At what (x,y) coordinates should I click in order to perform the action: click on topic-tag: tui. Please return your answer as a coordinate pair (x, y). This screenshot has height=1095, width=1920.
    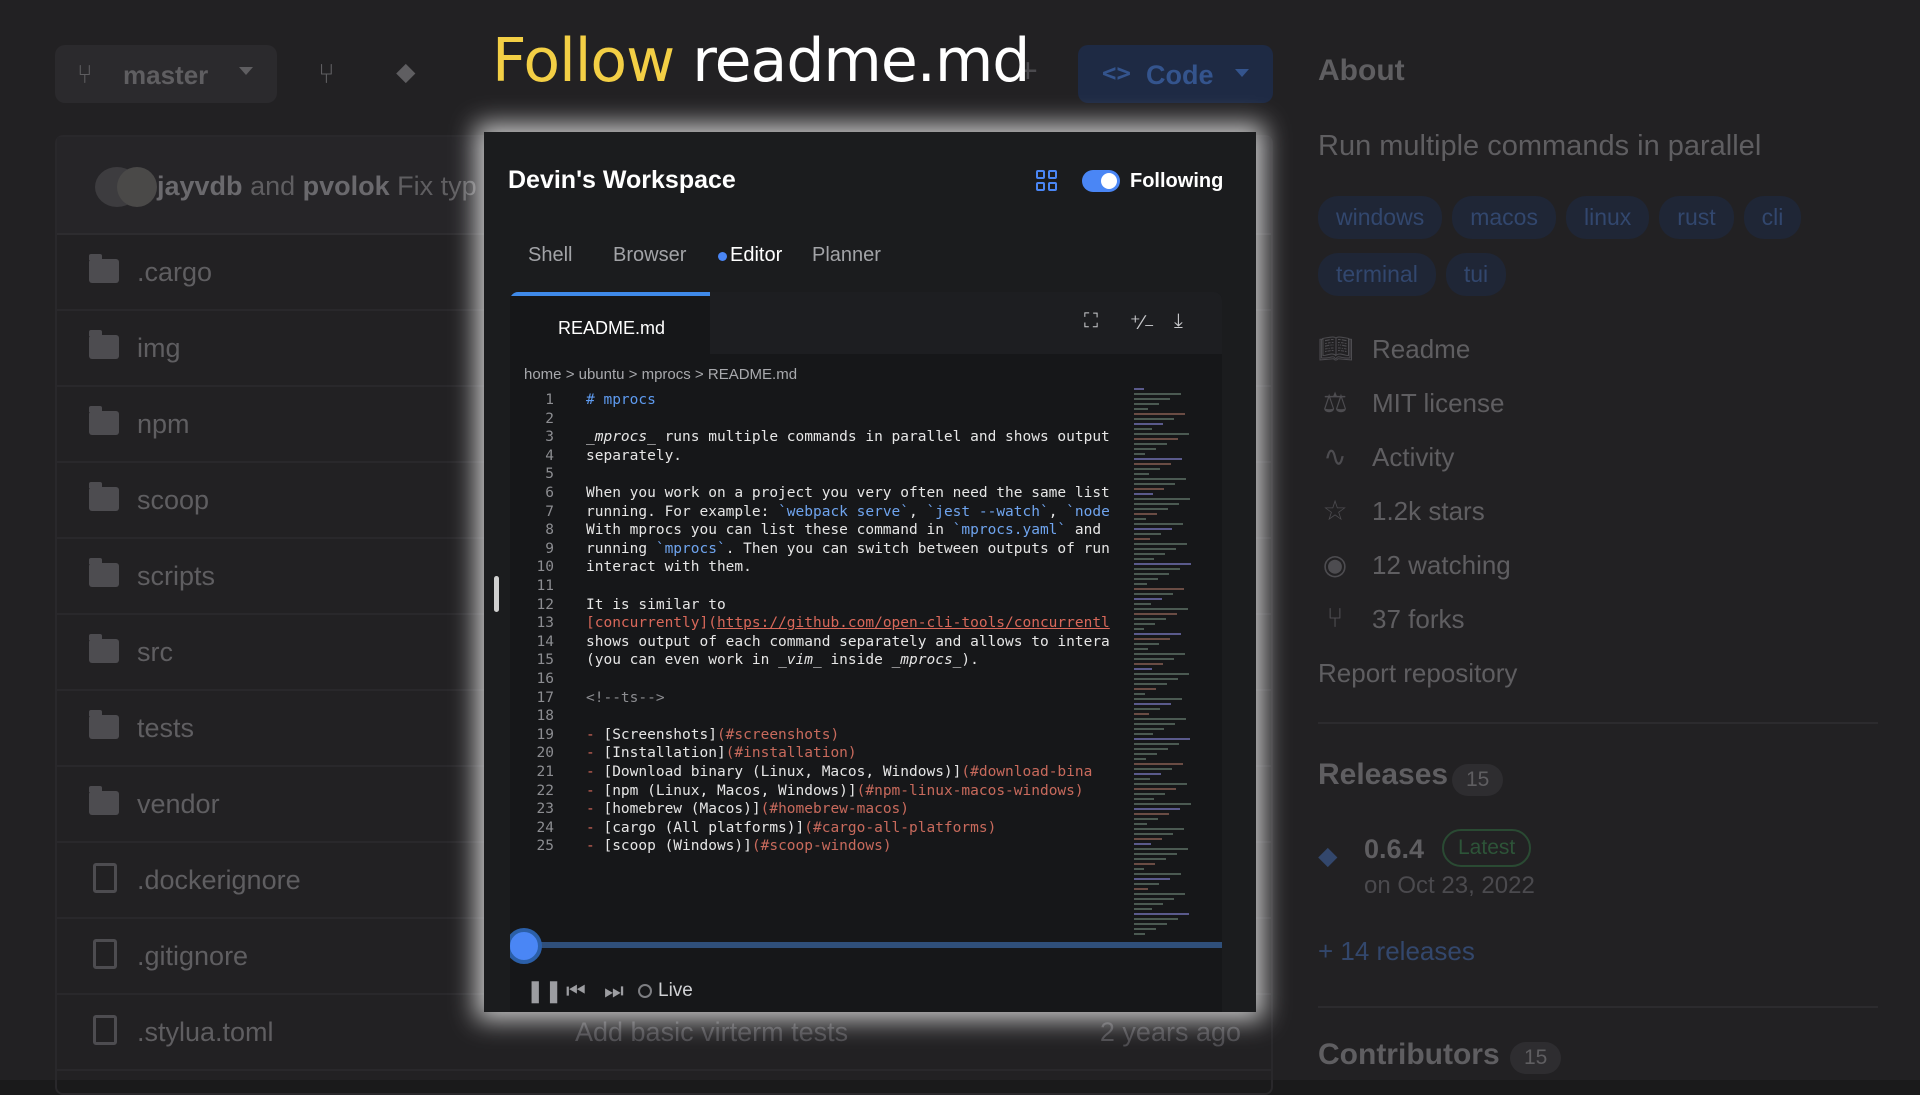
    Looking at the image, I should click on (1476, 274).